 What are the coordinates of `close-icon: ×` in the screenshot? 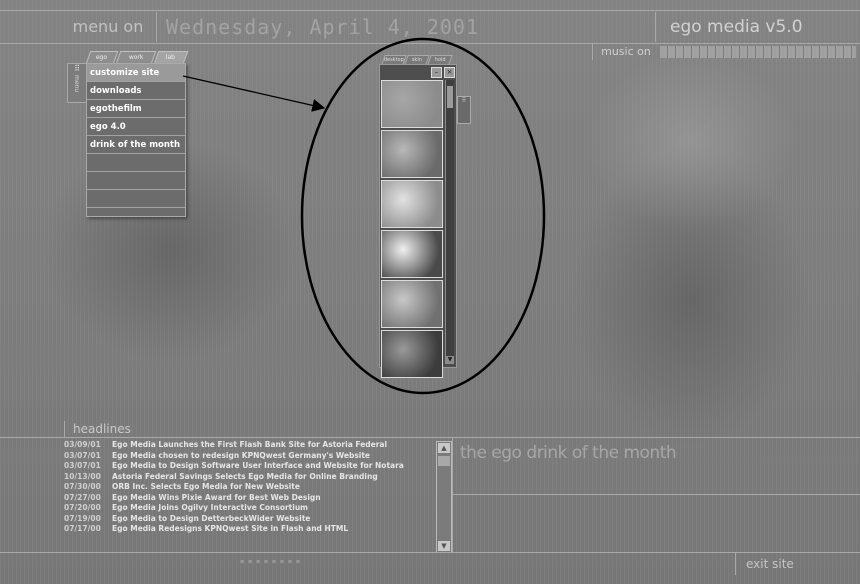 It's located at (449, 72).